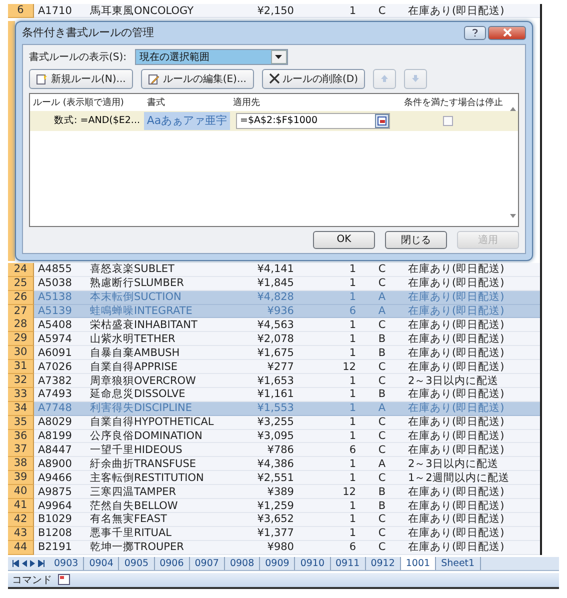 The height and width of the screenshot is (598, 567). What do you see at coordinates (131, 533) in the screenshot?
I see `table-cell-text: 悪事千里RITUAL` at bounding box center [131, 533].